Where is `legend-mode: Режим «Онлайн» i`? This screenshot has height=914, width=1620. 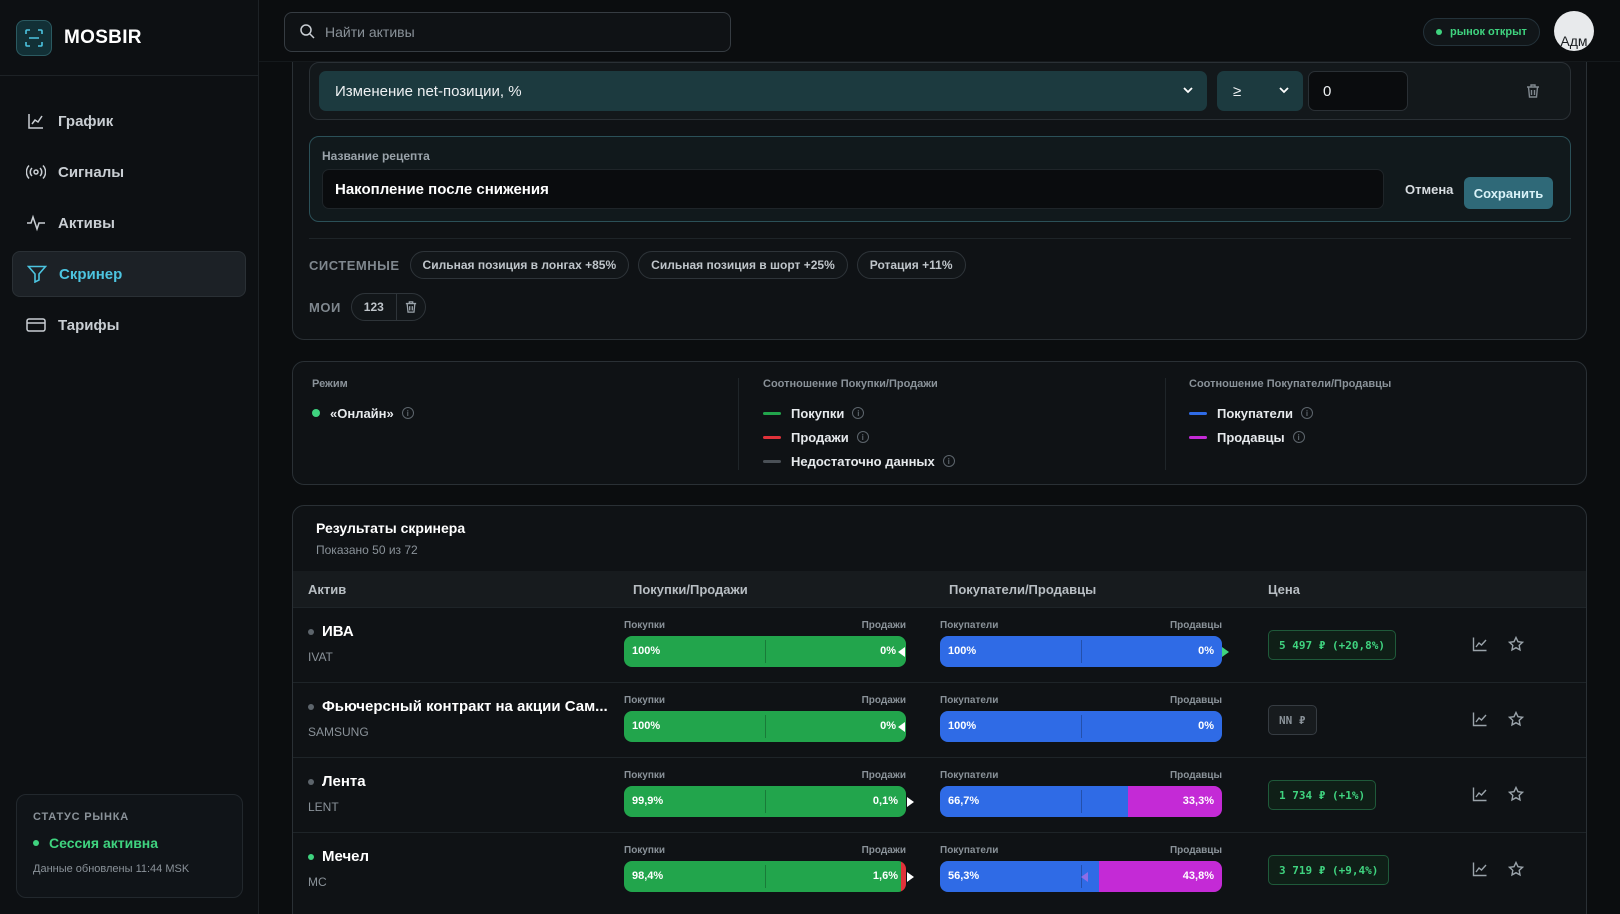 legend-mode: Режим «Онлайн» i is located at coordinates (363, 401).